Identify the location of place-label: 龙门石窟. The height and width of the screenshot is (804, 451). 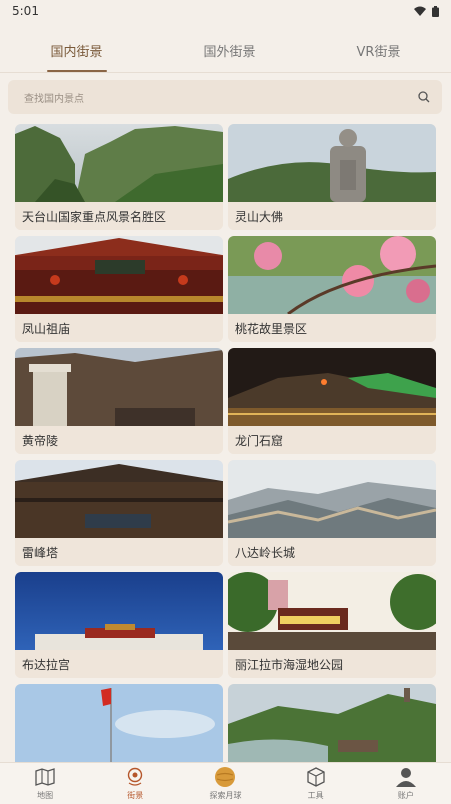
(332, 440).